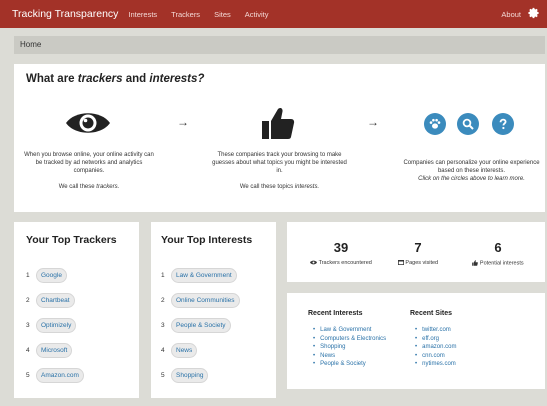 The height and width of the screenshot is (406, 547). I want to click on recent-interest-item: News, so click(349, 356).